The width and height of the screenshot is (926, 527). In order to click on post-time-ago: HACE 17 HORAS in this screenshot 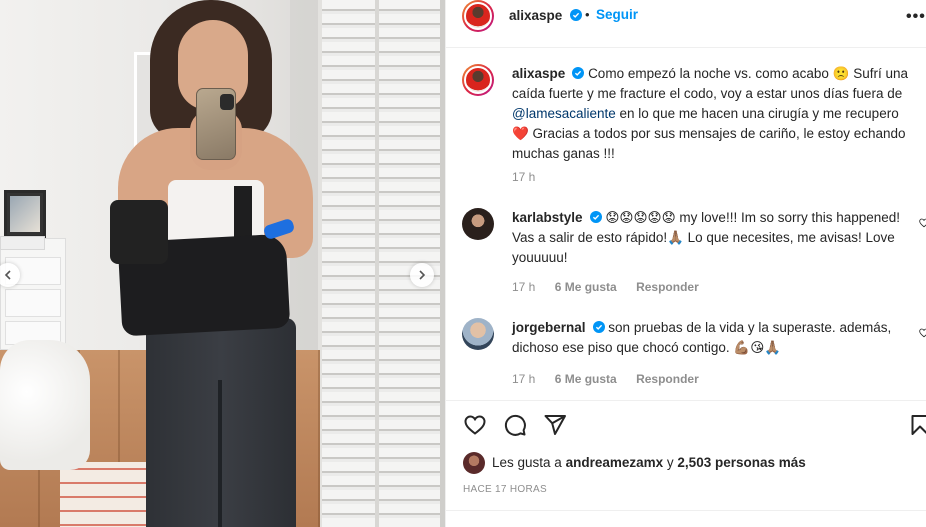, I will do `click(505, 489)`.